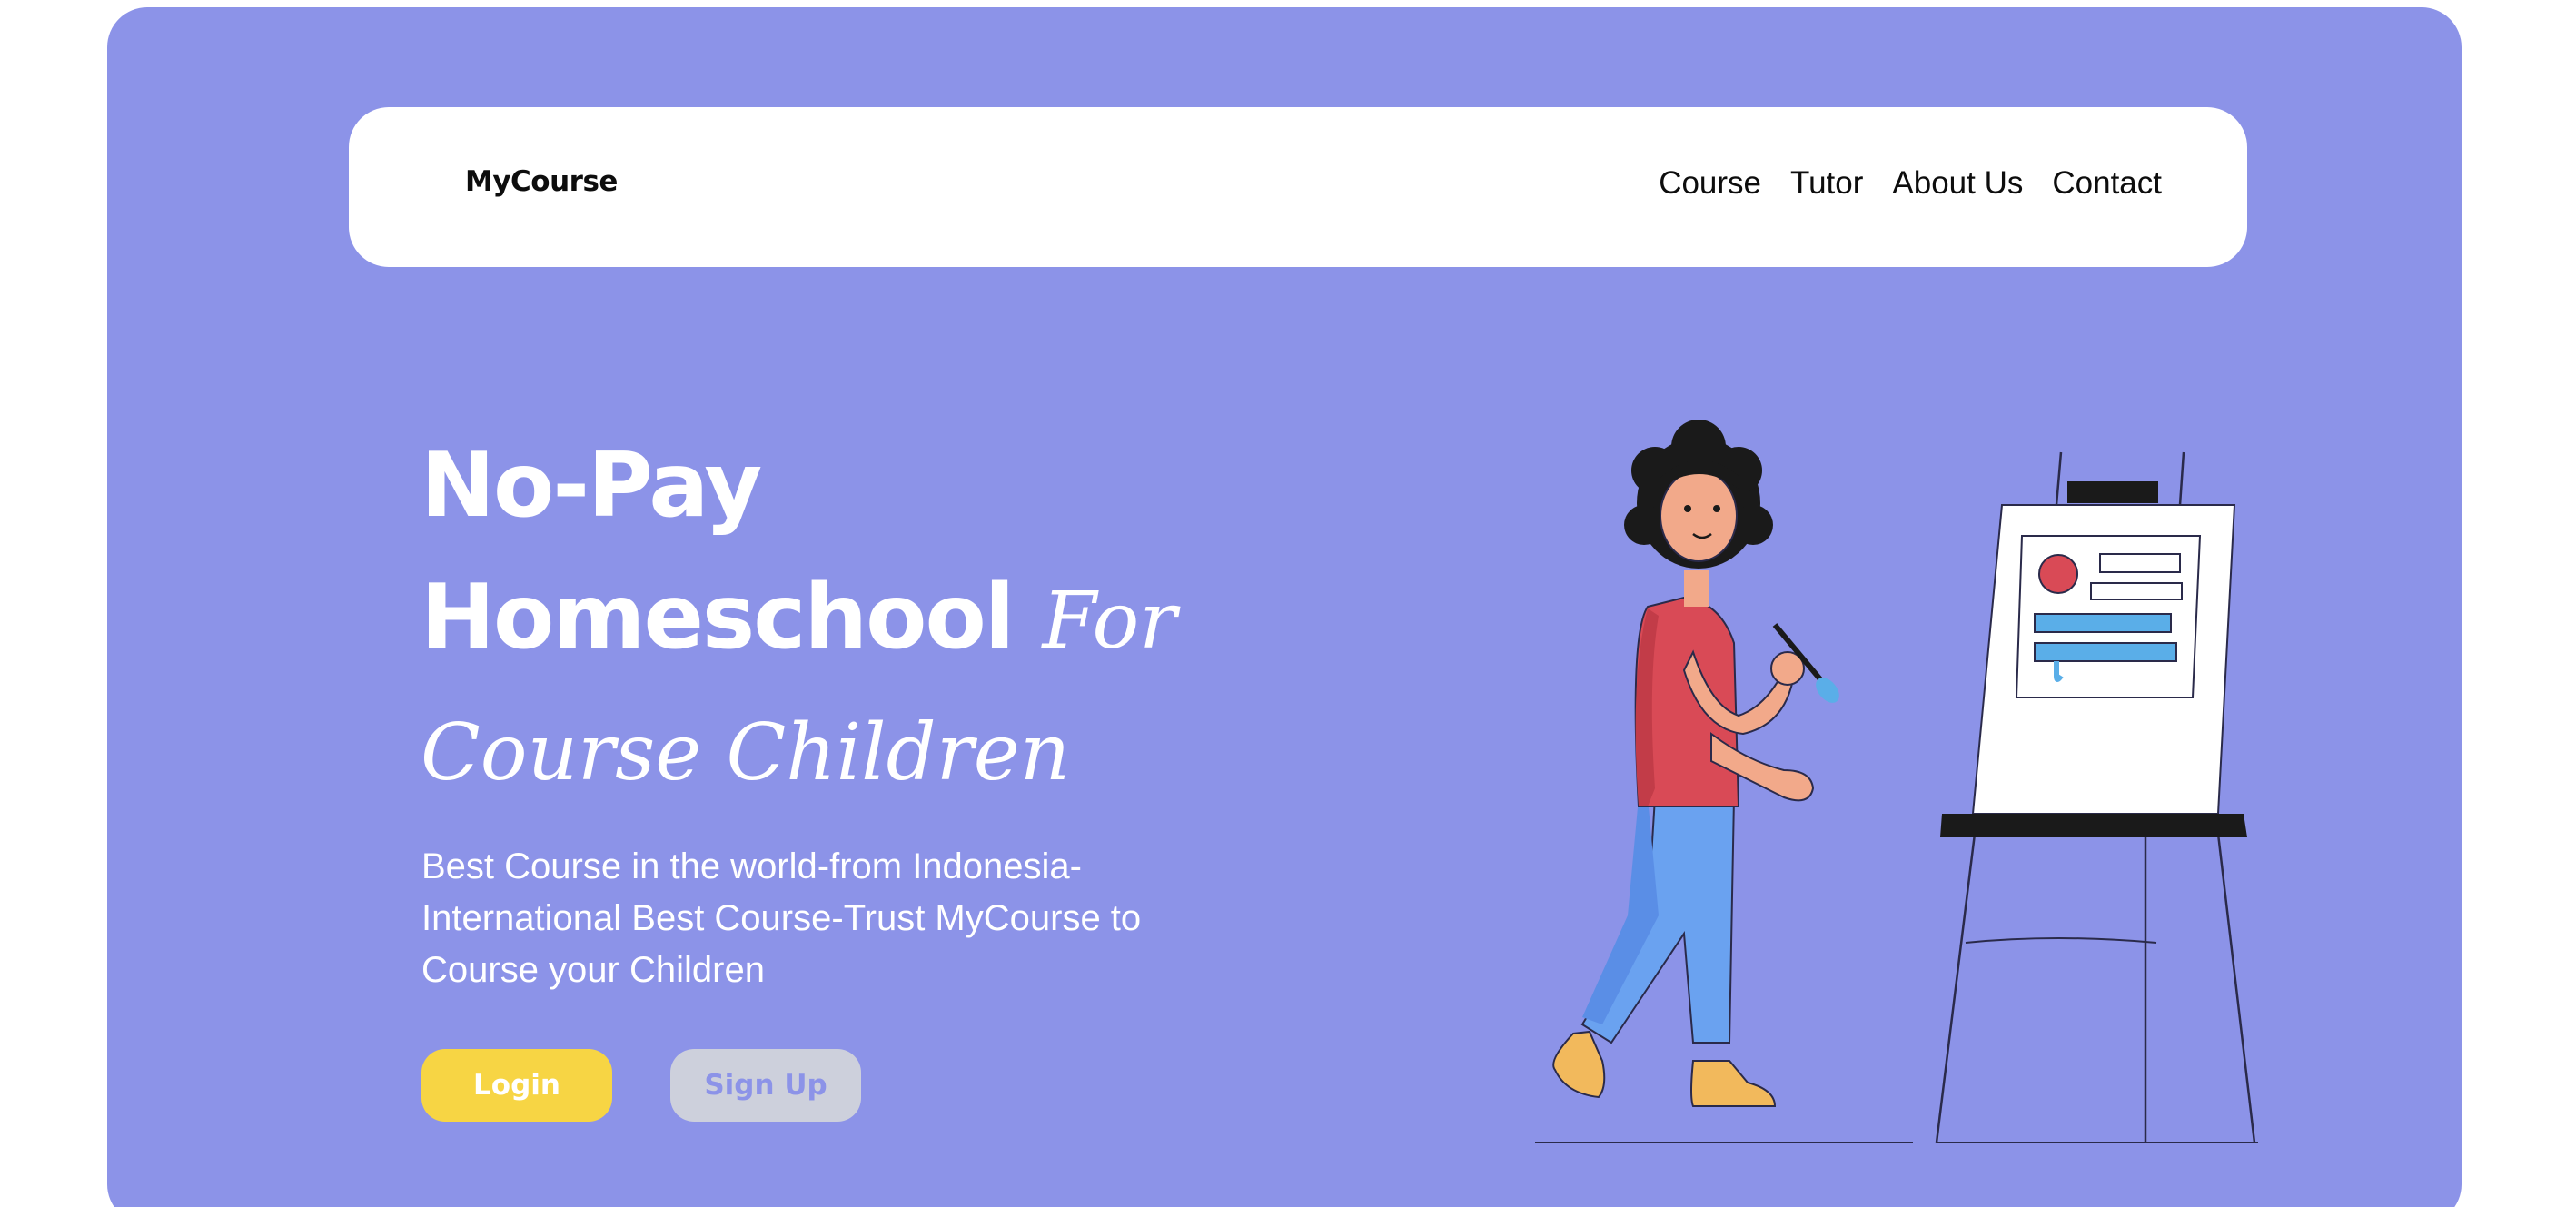 This screenshot has height=1207, width=2576. Describe the element at coordinates (2107, 183) in the screenshot. I see `nav-item-contact: Contact` at that location.